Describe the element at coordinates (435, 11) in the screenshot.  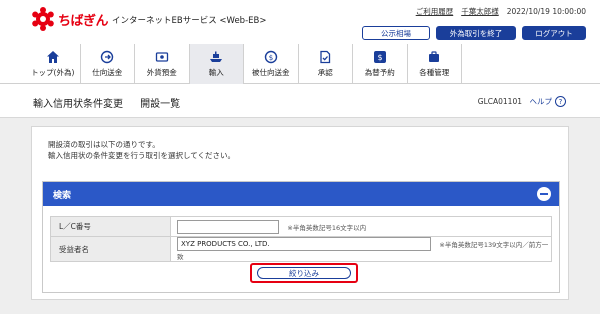
I see `usage-history-link: ご利用履歴` at that location.